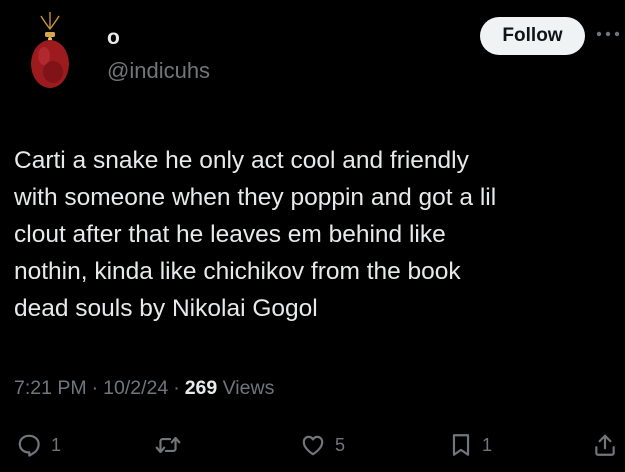  What do you see at coordinates (340, 444) in the screenshot?
I see `like-count: 5` at bounding box center [340, 444].